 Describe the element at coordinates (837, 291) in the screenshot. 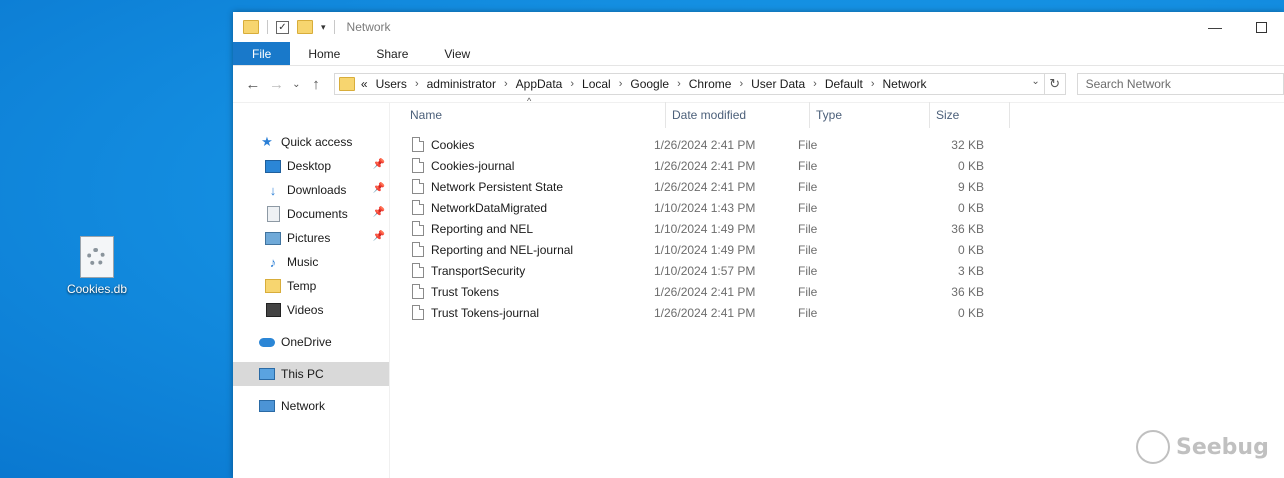

I see `table-row: Trust Tokens 1/26/2024 2:41 PM File 36 KB` at that location.